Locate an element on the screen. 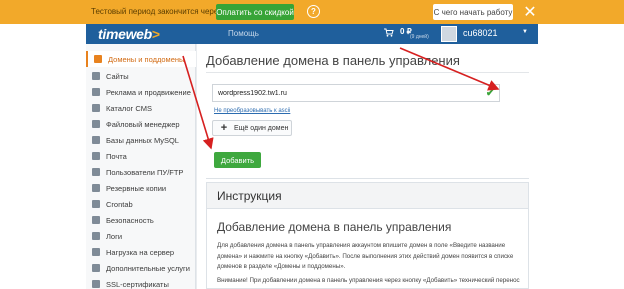 This screenshot has width=624, height=289. ads-icon is located at coordinates (96, 92).